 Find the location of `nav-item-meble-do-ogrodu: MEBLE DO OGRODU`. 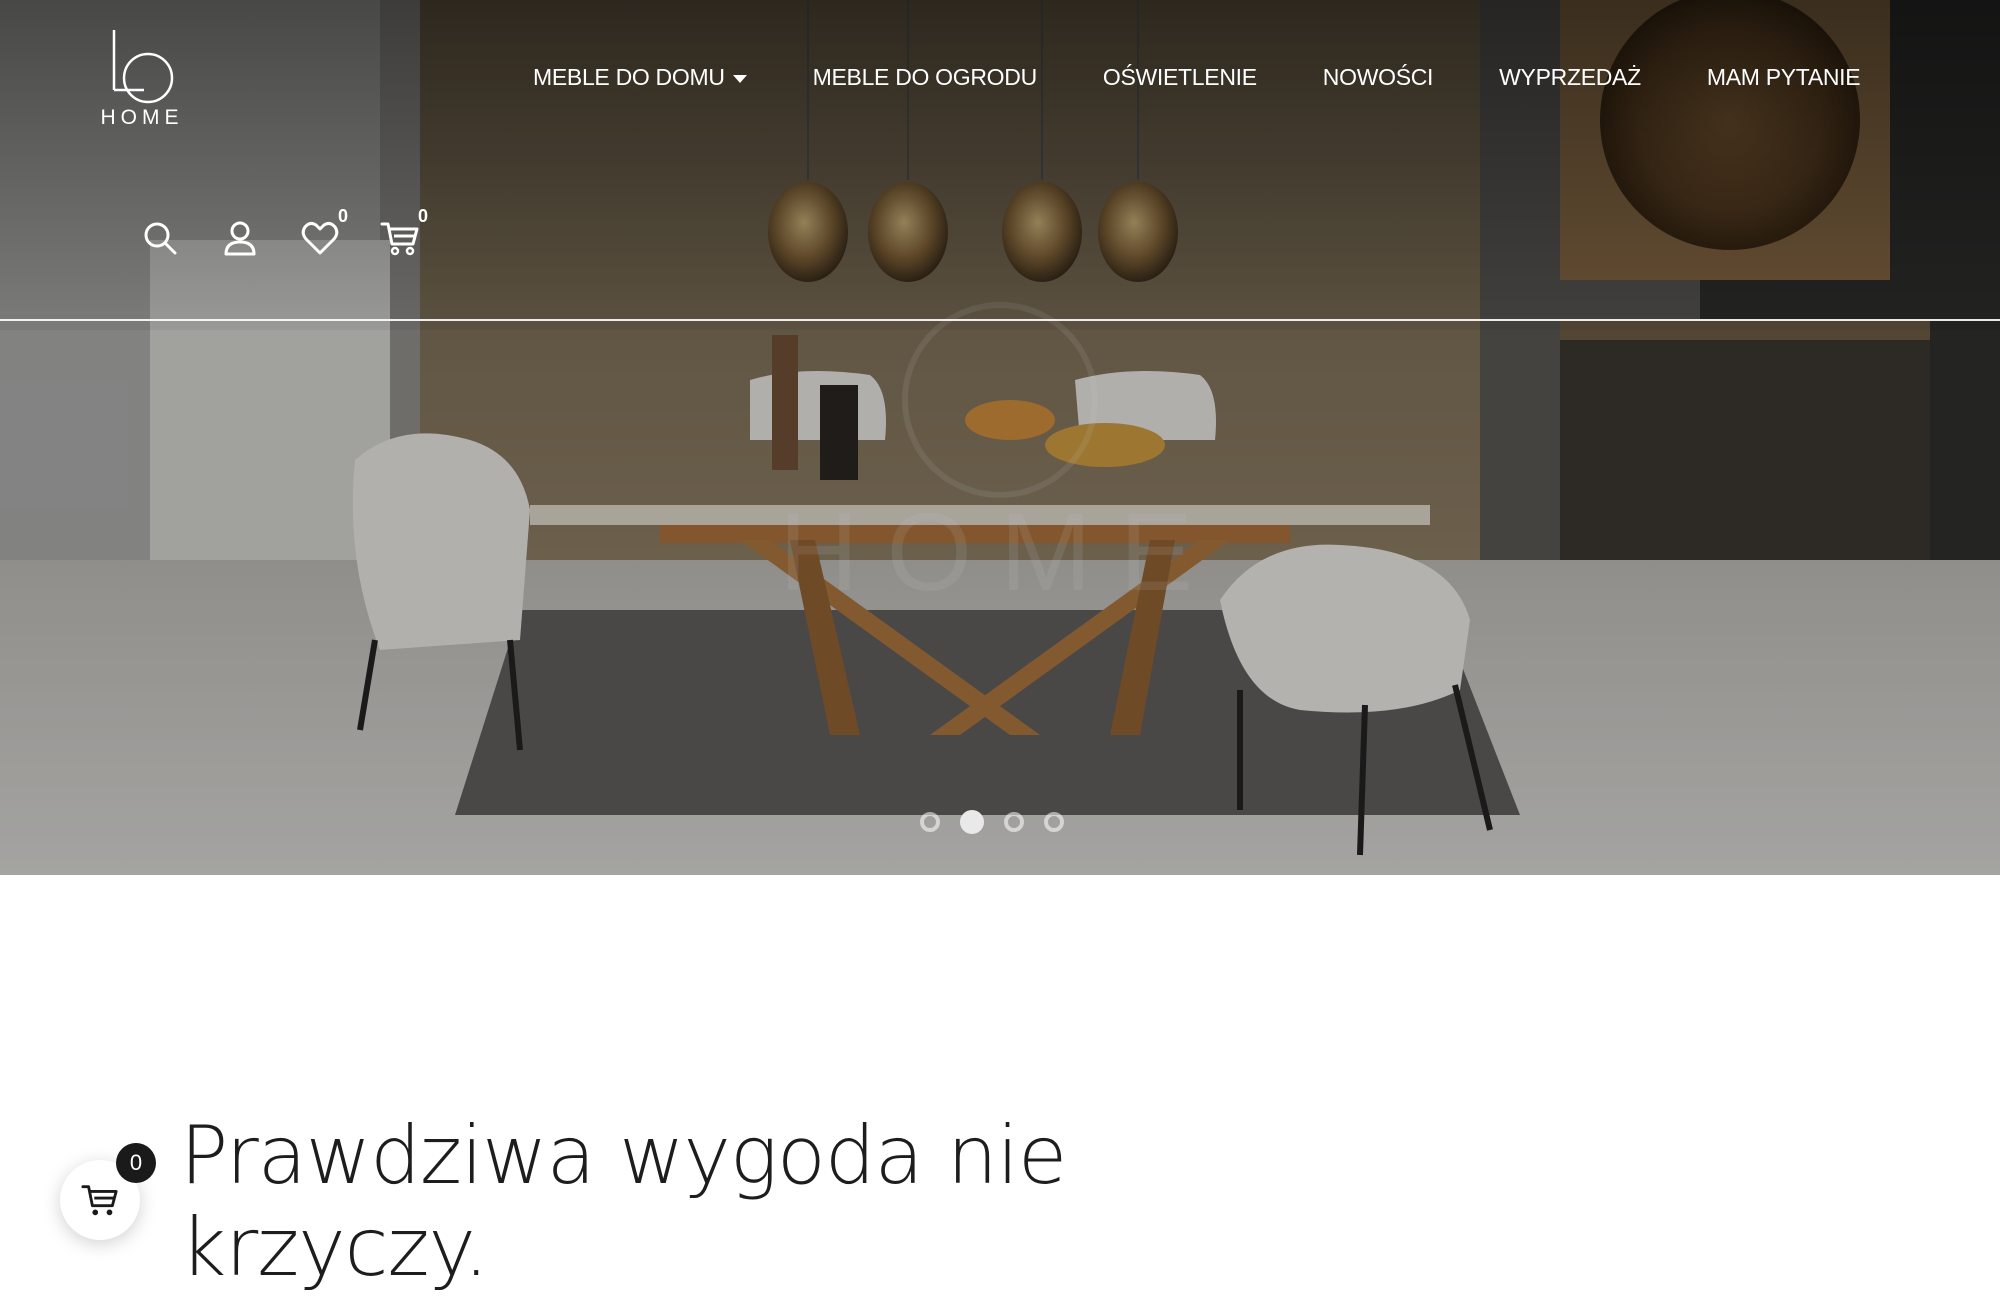

nav-item-meble-do-ogrodu: MEBLE DO OGRODU is located at coordinates (925, 77).